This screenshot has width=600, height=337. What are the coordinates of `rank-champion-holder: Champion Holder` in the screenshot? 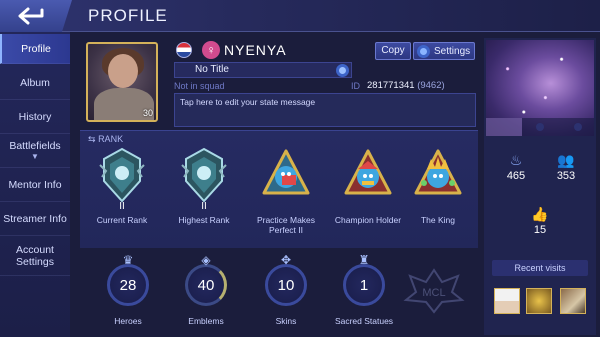 It's located at (368, 197).